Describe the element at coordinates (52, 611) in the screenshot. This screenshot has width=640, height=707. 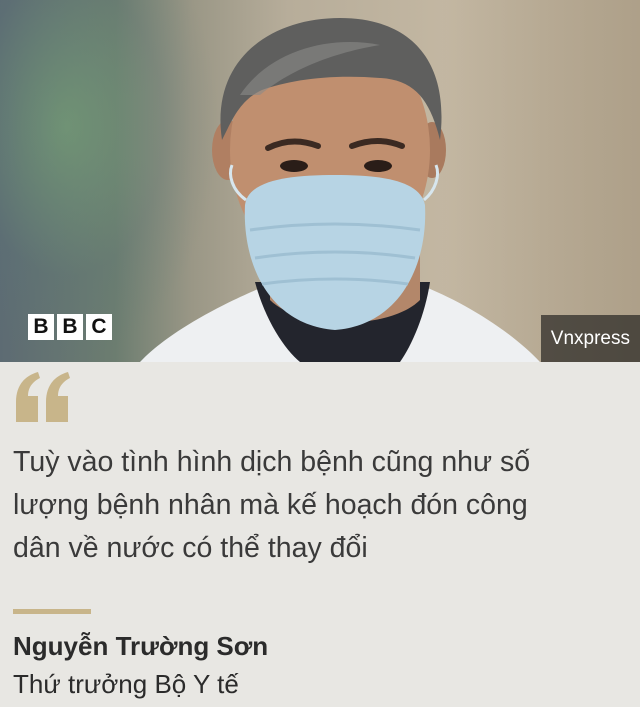
I see `divider` at that location.